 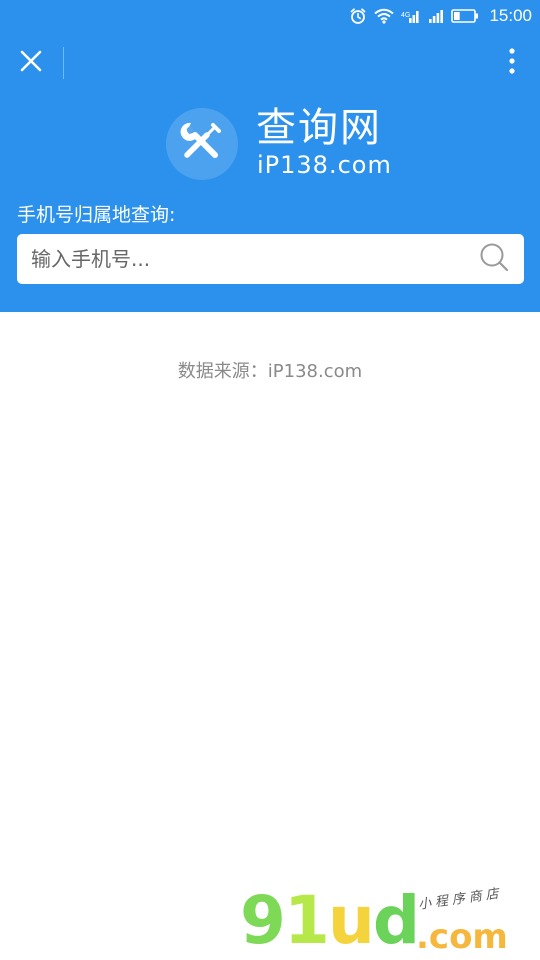 What do you see at coordinates (306, 920) in the screenshot?
I see `watermark-char: 1` at bounding box center [306, 920].